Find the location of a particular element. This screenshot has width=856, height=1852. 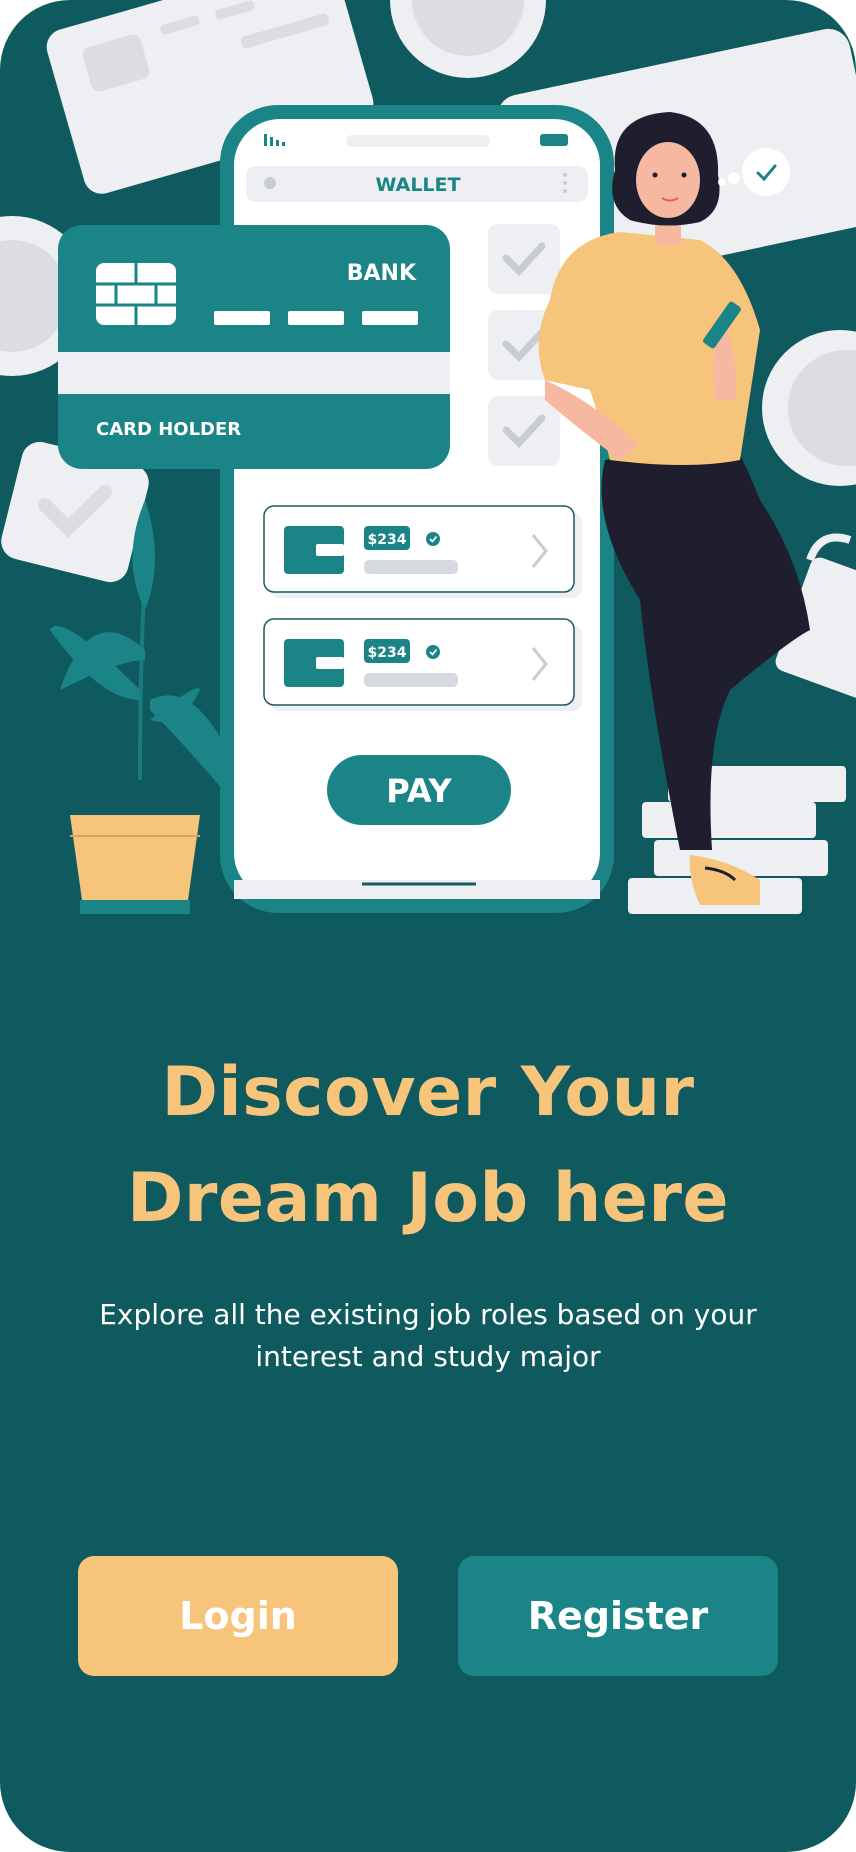

page-title: Discover Your Dream Job here is located at coordinates (428, 1146).